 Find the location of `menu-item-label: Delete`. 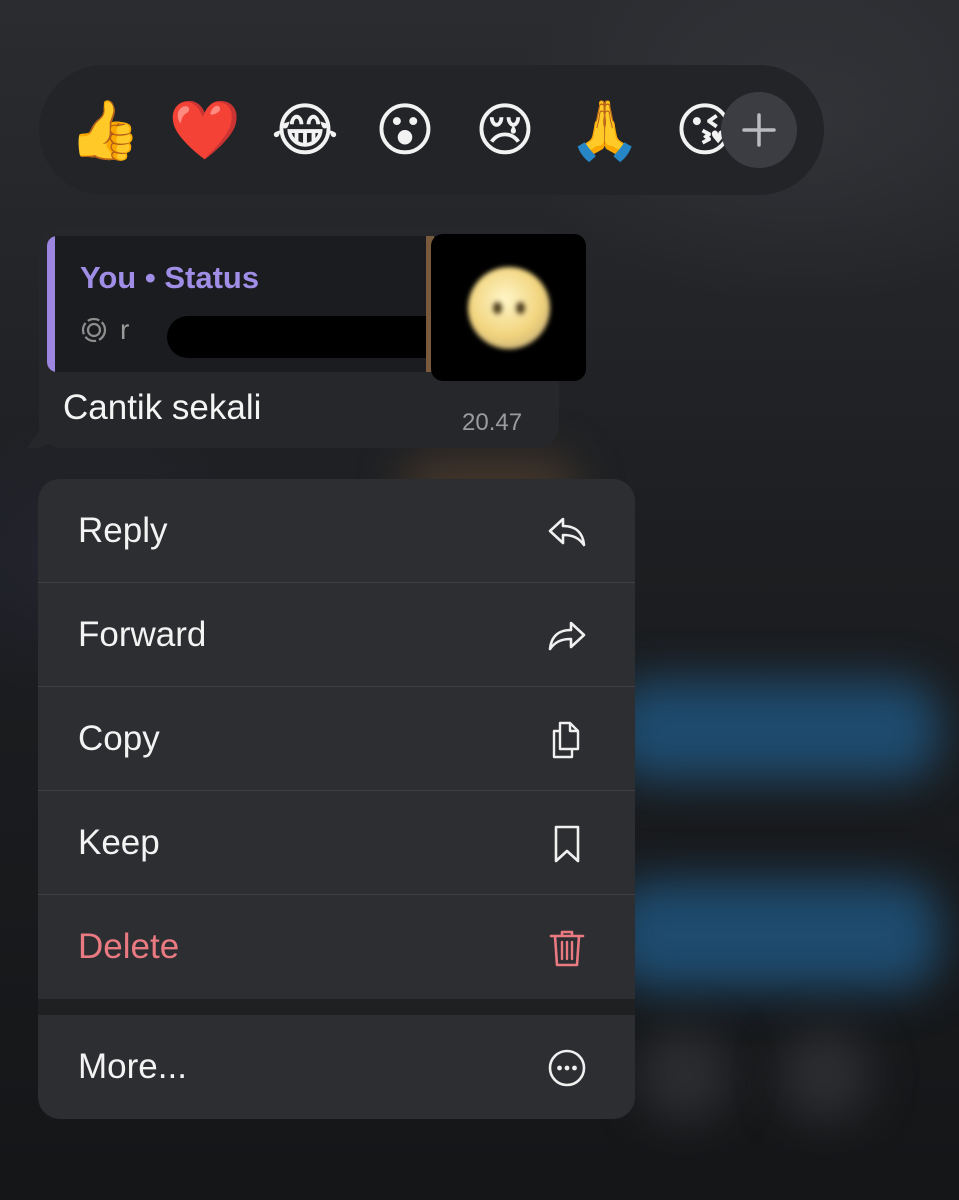

menu-item-label: Delete is located at coordinates (129, 946).